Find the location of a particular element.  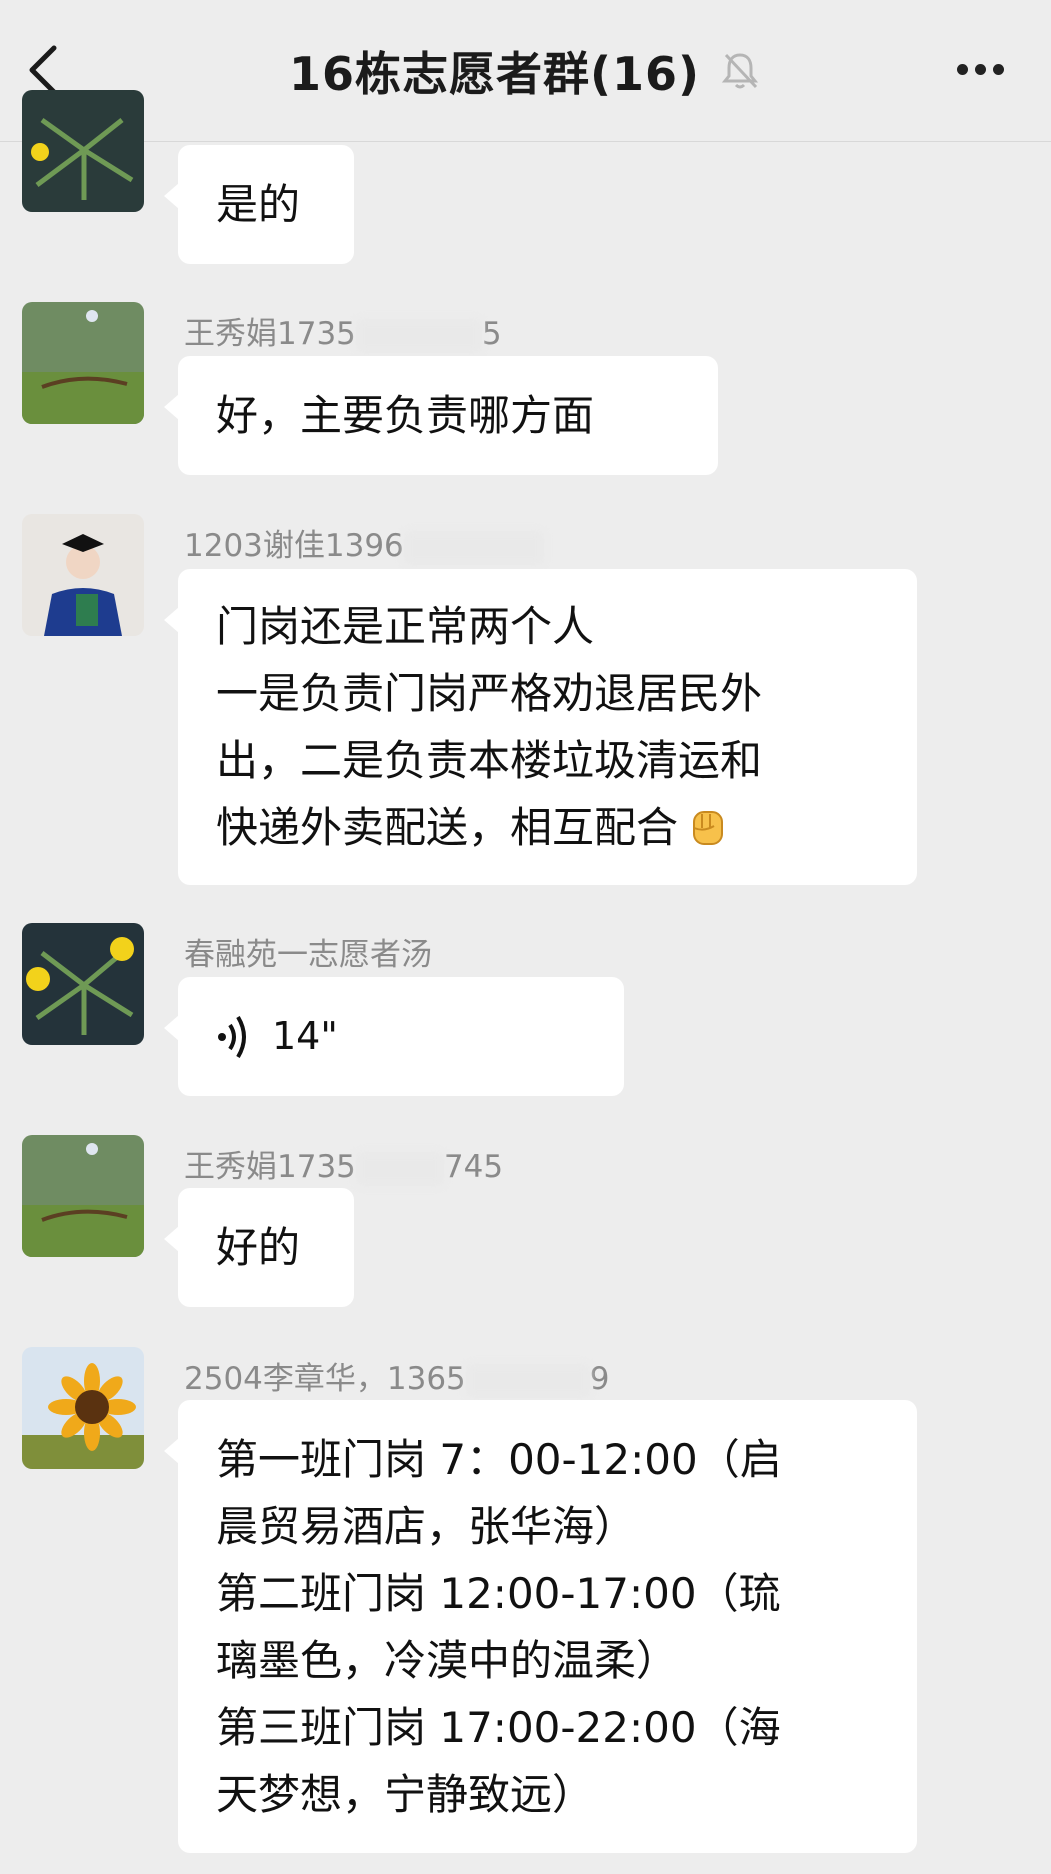

message-bubble: 是的 is located at coordinates (259, 204).